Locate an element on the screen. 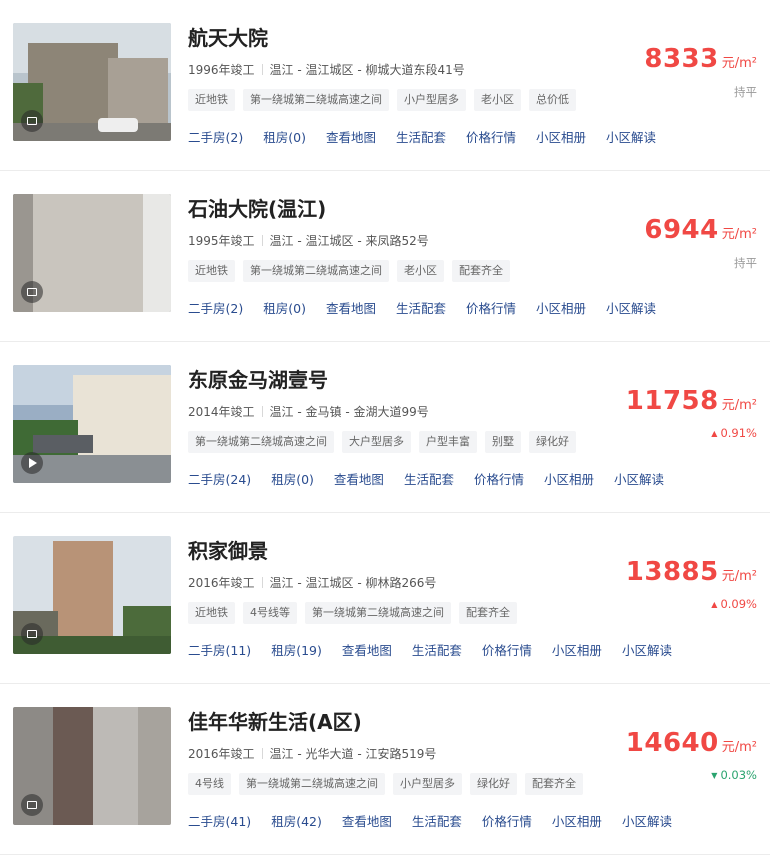  price-trend: ▲ 0.91% is located at coordinates (734, 433).